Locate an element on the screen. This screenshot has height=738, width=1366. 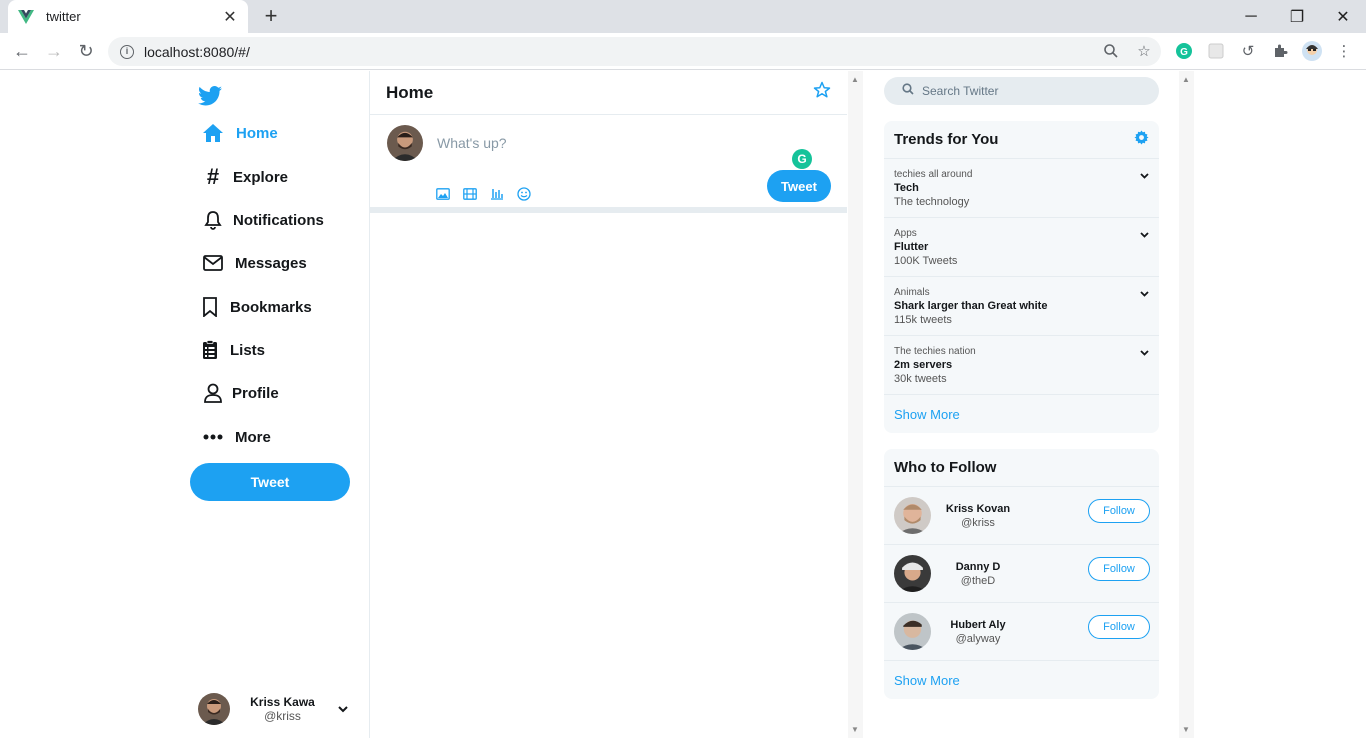
image-icon is located at coordinates (449, 194).